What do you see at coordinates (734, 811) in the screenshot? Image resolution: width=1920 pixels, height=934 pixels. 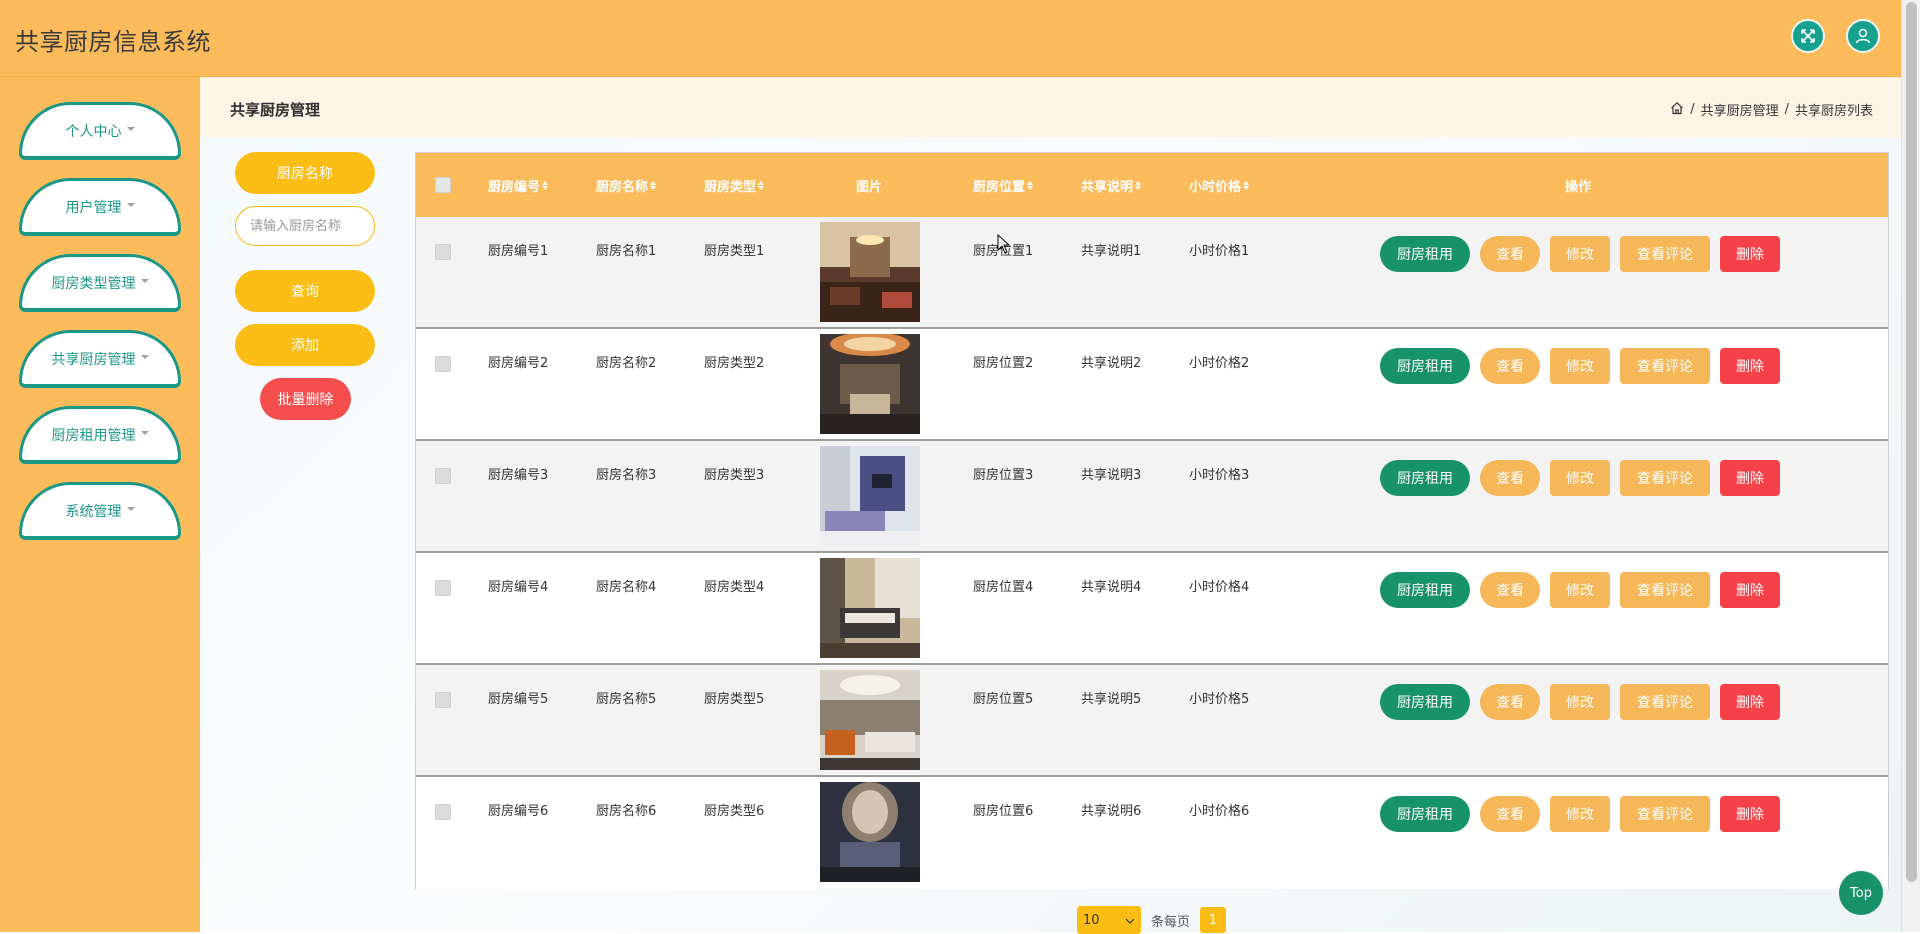 I see `cell-type: 厨房类型6` at bounding box center [734, 811].